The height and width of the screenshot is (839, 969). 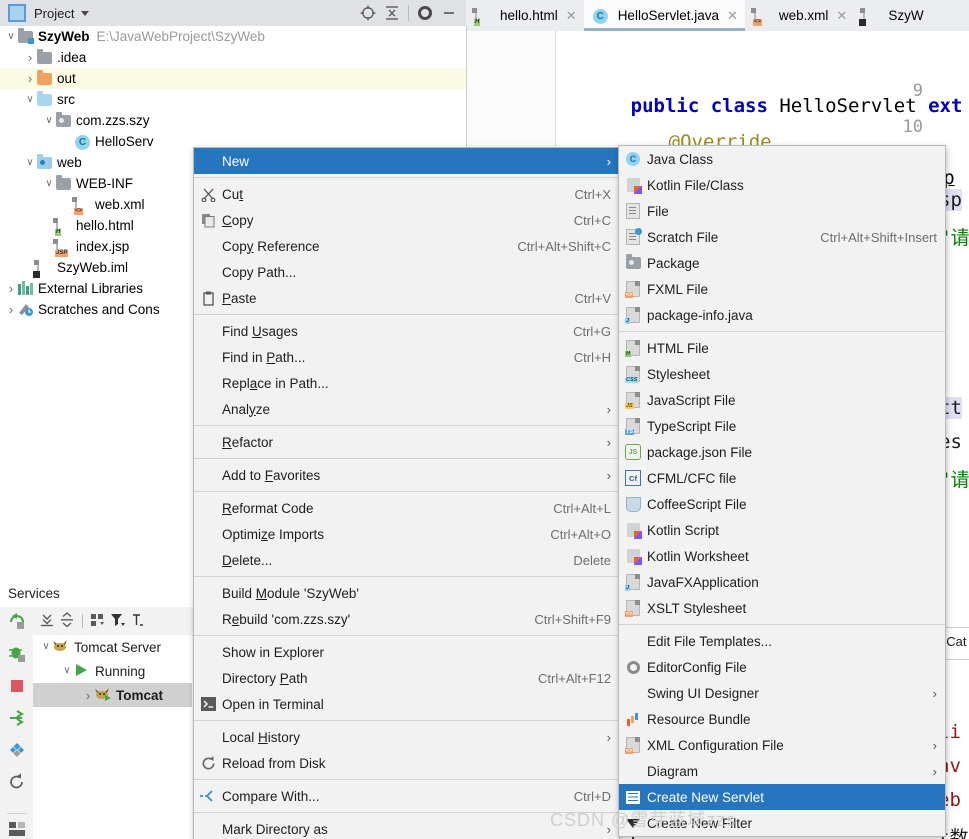 I want to click on menu-item: Directory Path Ctrl+Alt+F12, so click(x=406, y=678).